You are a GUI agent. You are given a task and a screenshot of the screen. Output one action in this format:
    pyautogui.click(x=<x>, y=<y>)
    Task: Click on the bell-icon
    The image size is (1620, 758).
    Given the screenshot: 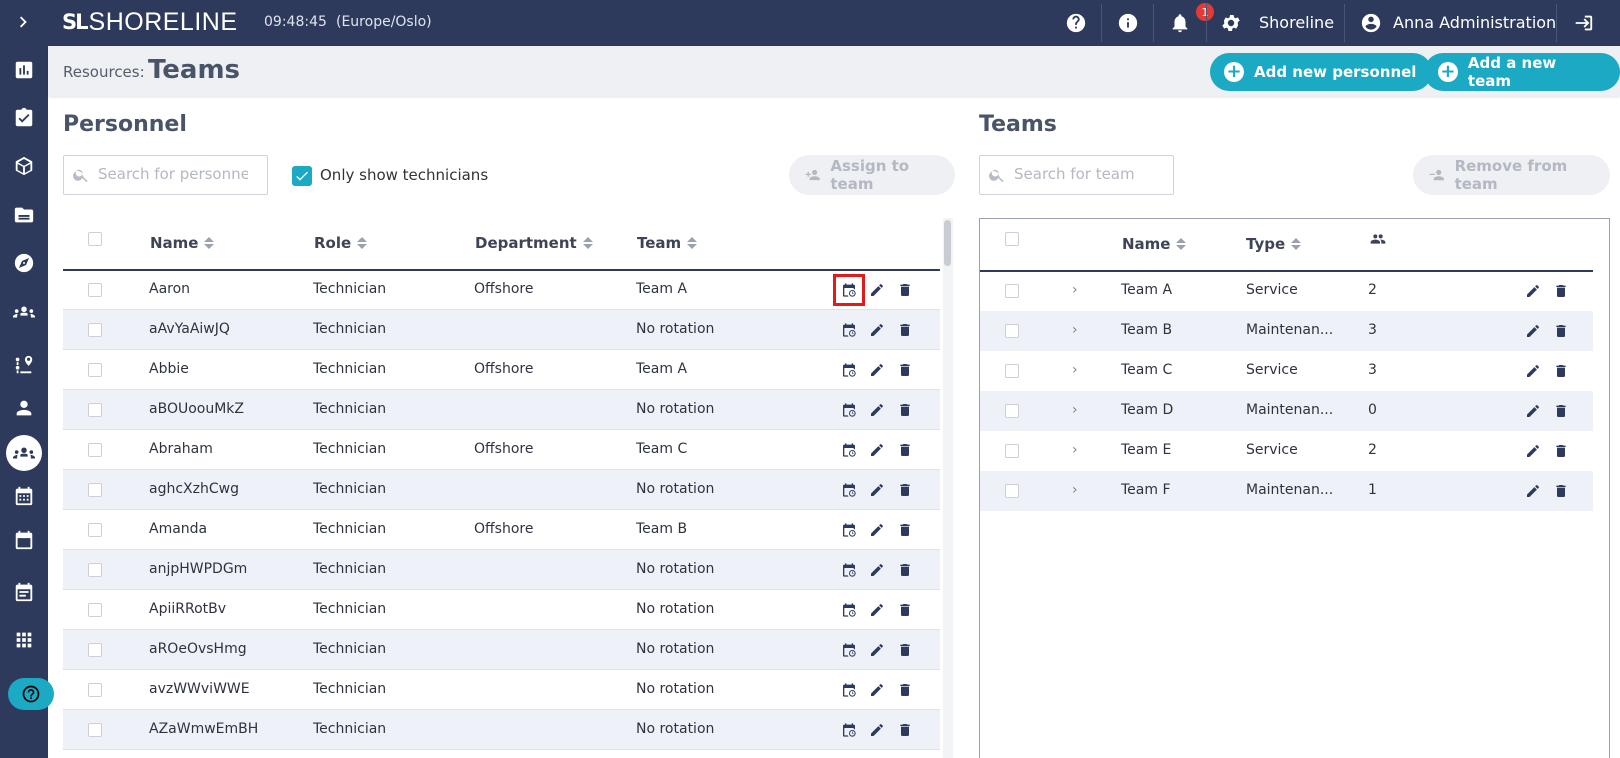 What is the action you would take?
    pyautogui.click(x=1180, y=23)
    